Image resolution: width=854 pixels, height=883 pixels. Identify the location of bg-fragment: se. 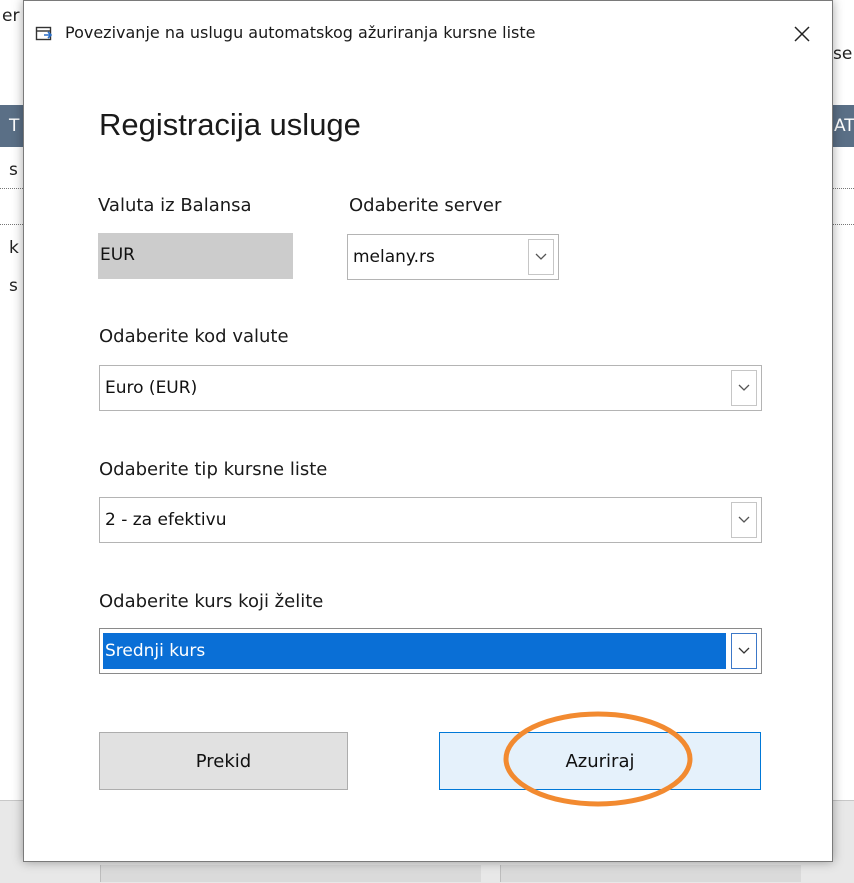
(843, 54).